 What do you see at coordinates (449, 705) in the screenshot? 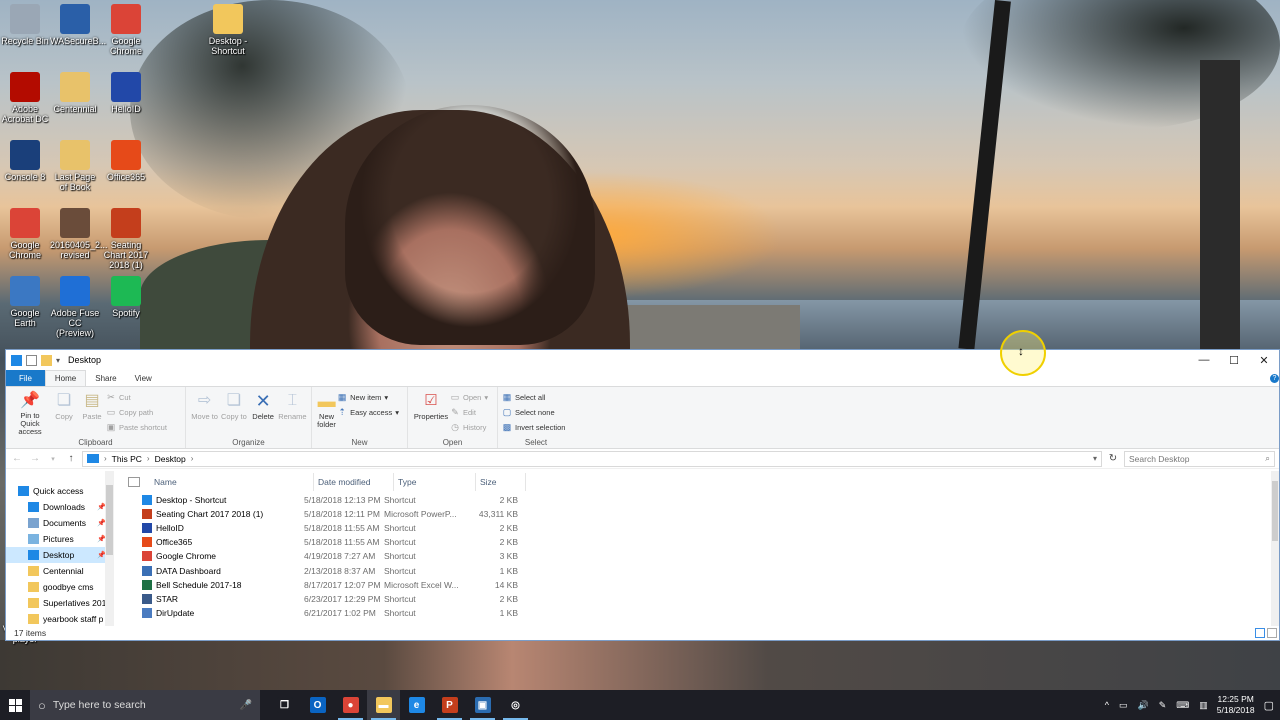
I see `taskbar-powerpoint-button: P` at bounding box center [449, 705].